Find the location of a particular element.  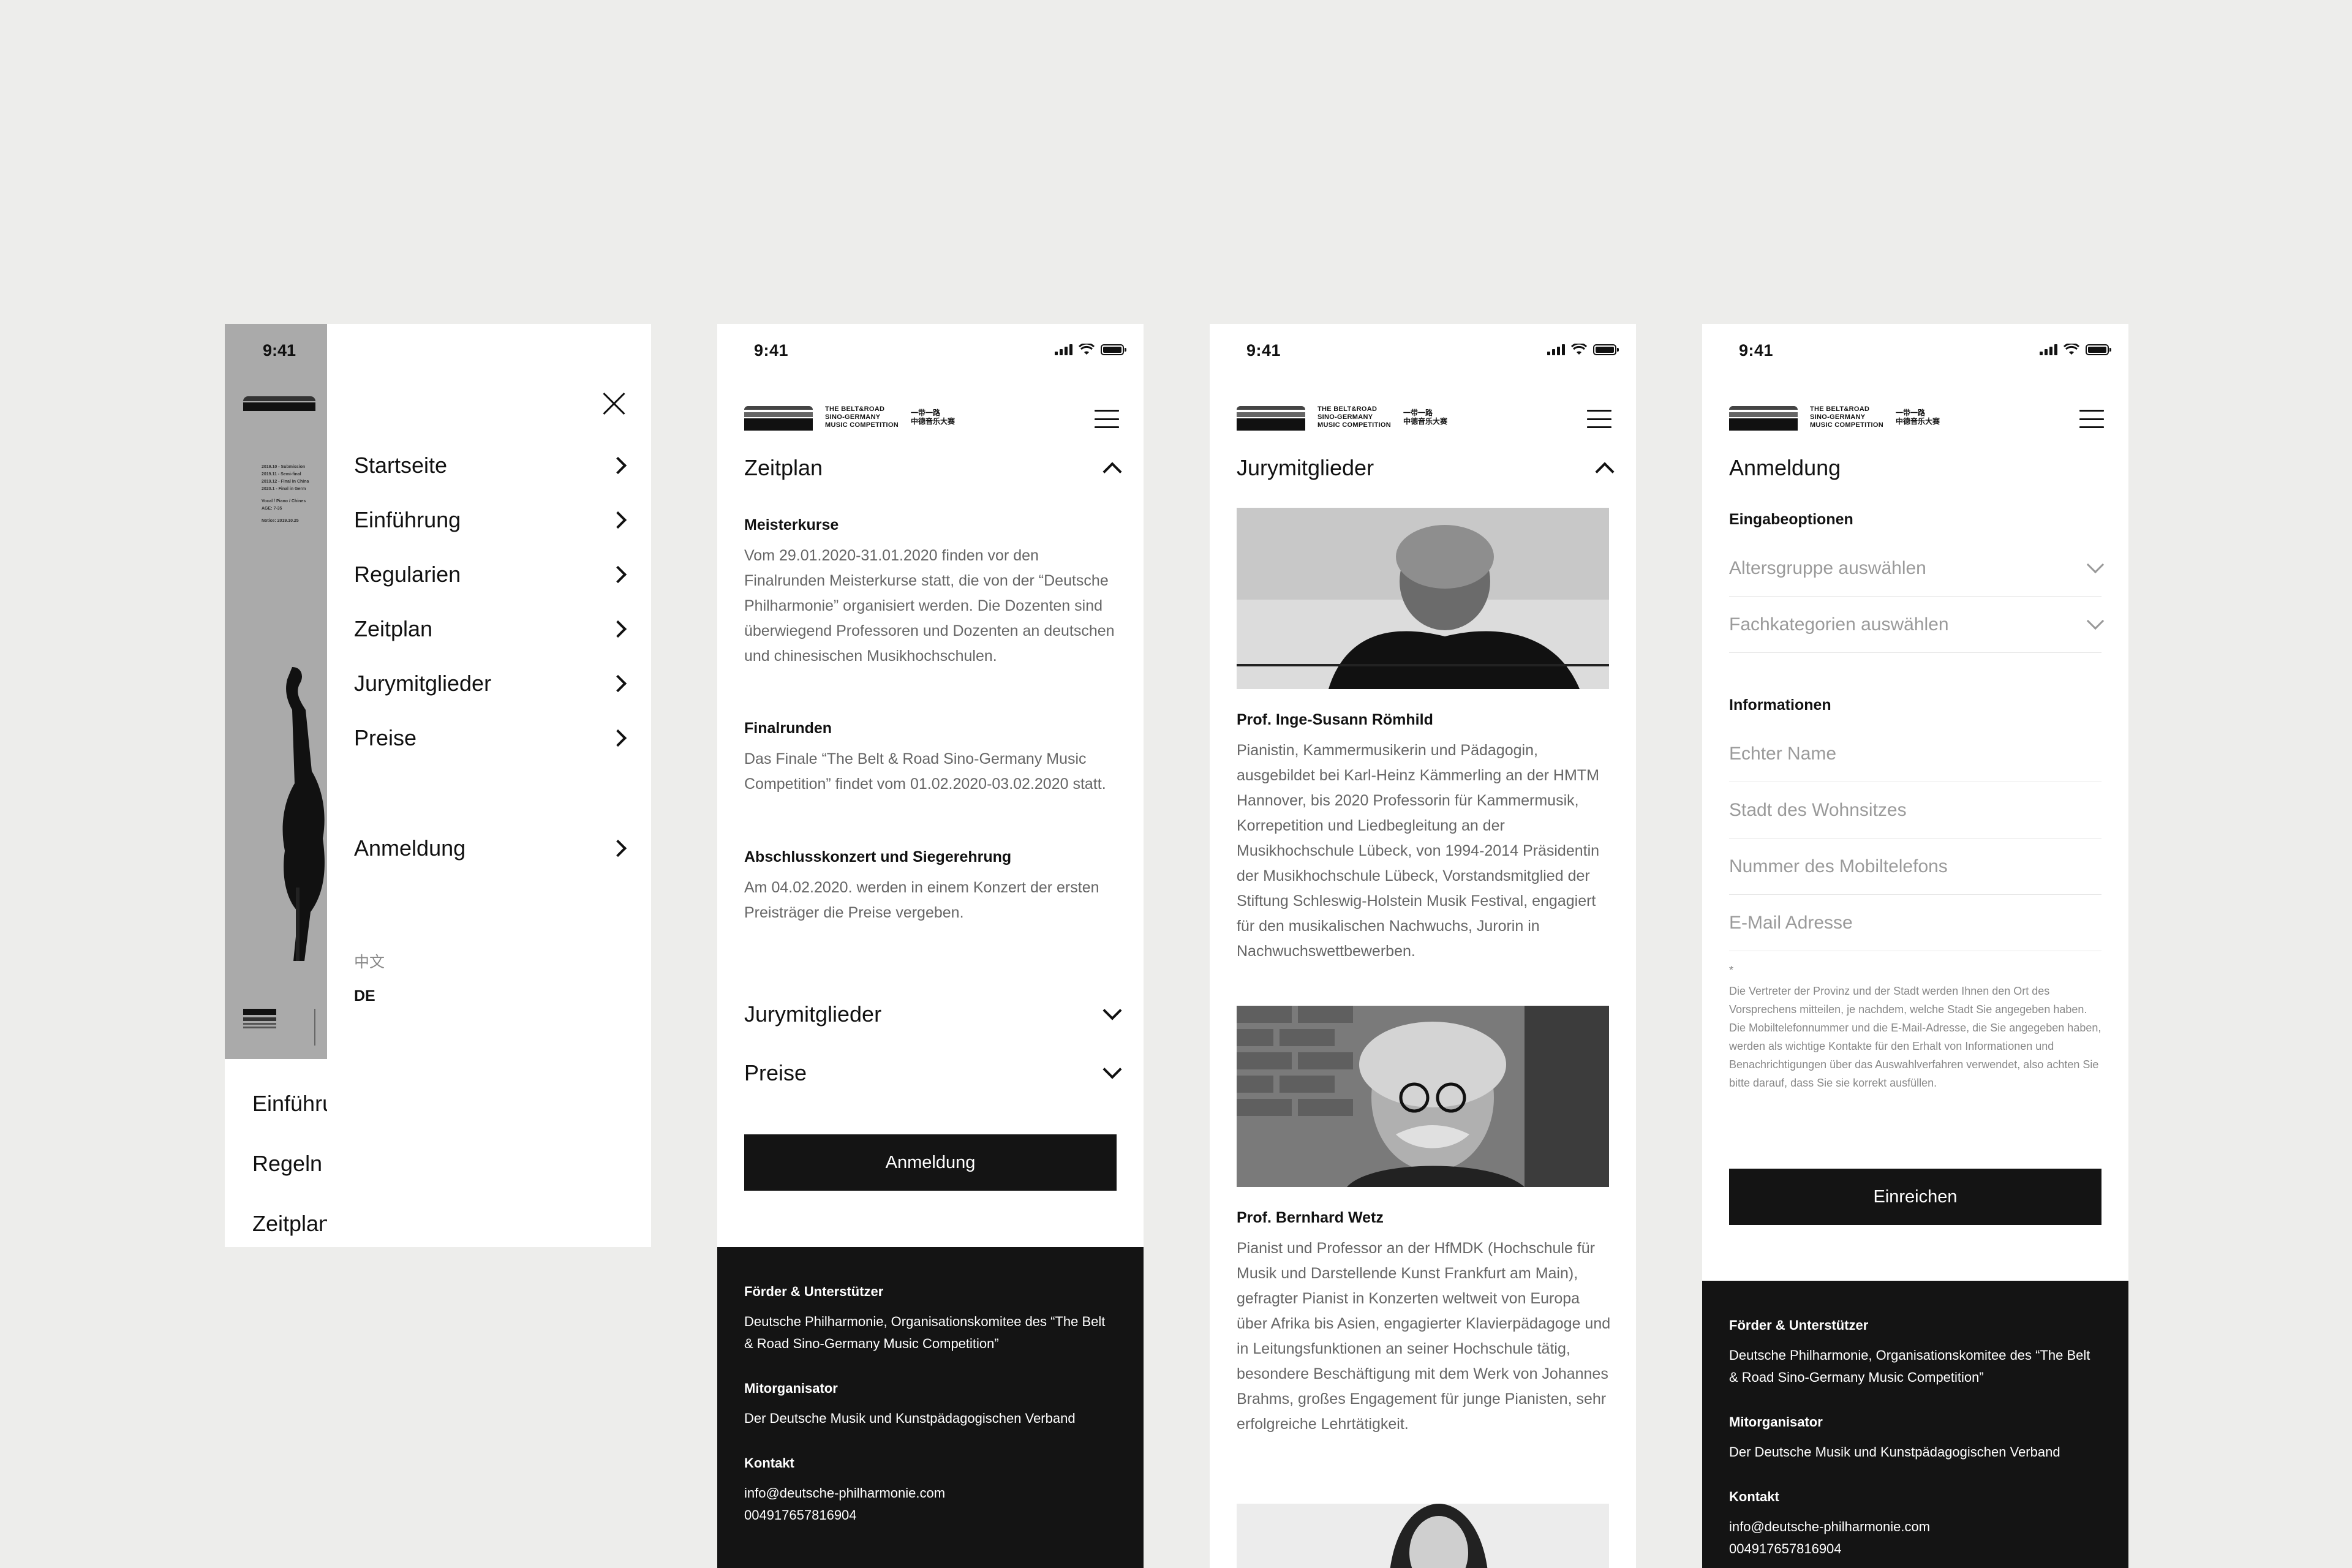

poster-logos is located at coordinates (260, 1019).